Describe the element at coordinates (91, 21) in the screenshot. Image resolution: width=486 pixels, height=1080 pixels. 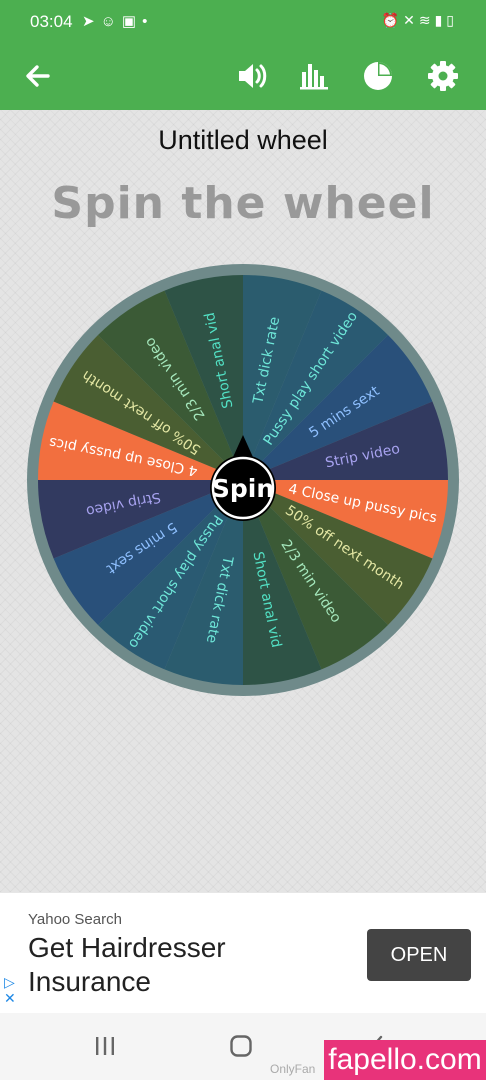
I see `telegram-icon: ➤` at that location.